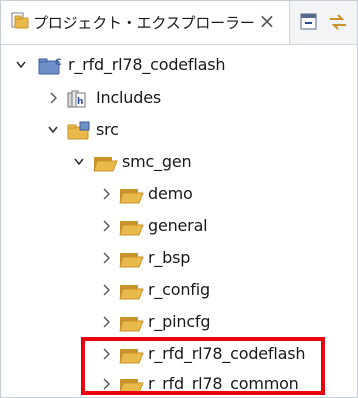 The width and height of the screenshot is (358, 398). I want to click on tree-item-general: general, so click(179, 227).